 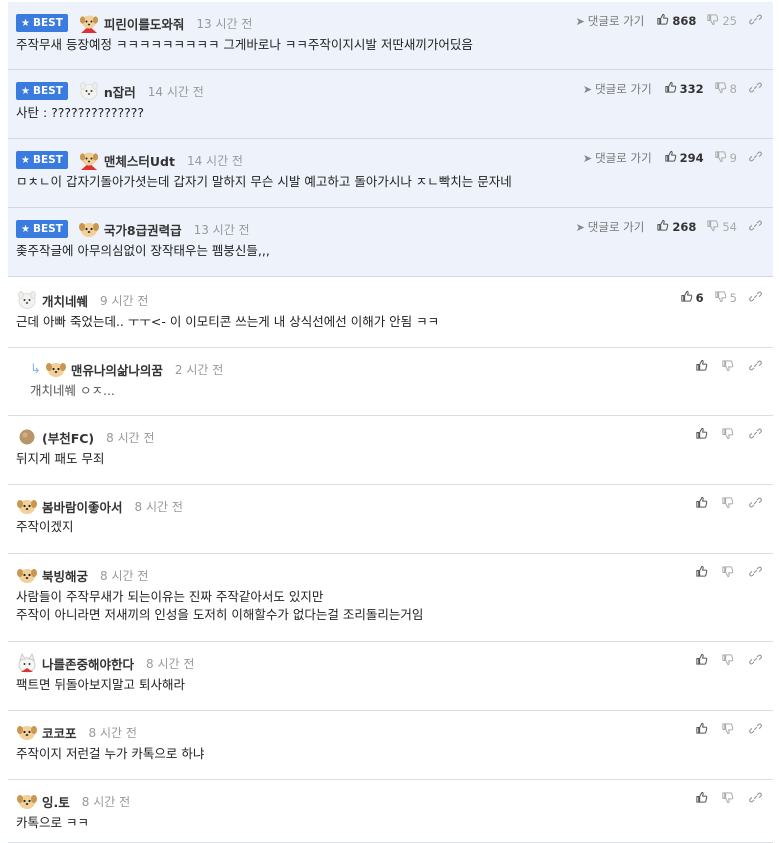 I want to click on author-nickname: 봄바람이좋아서, so click(x=82, y=506).